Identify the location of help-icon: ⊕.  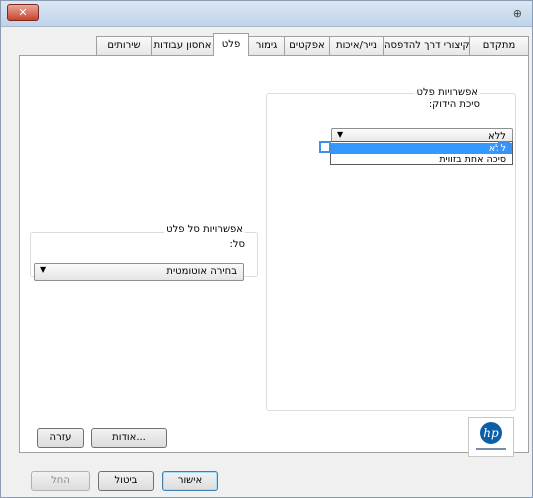
(517, 13).